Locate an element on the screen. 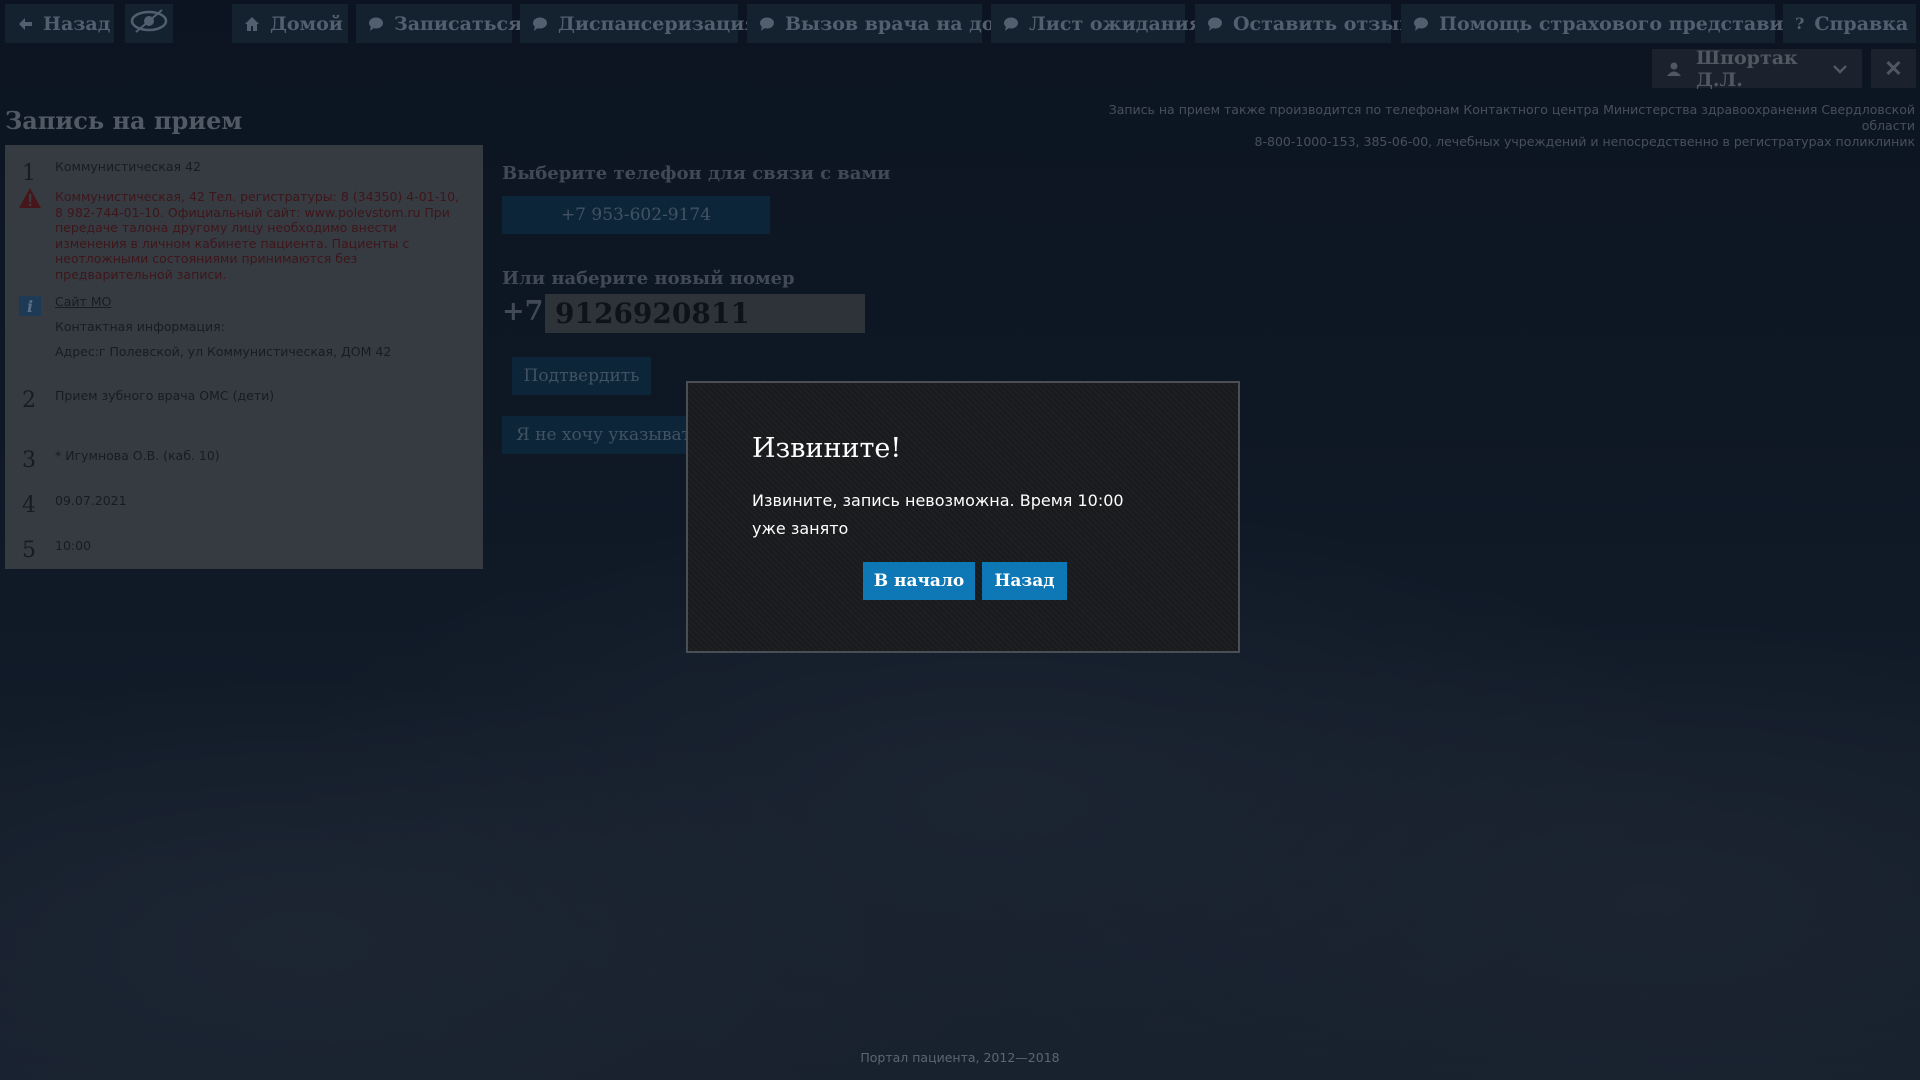  to-start-button: В начало is located at coordinates (919, 581).